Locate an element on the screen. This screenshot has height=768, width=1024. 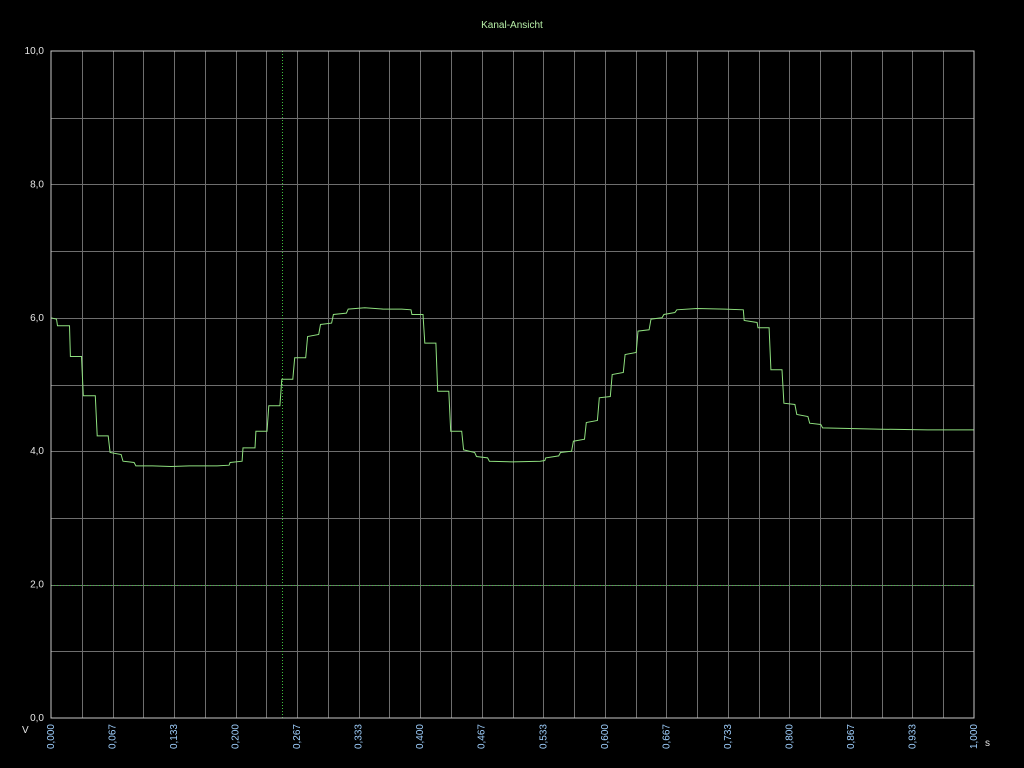
y-tick-label: 10,0 is located at coordinates (35, 51).